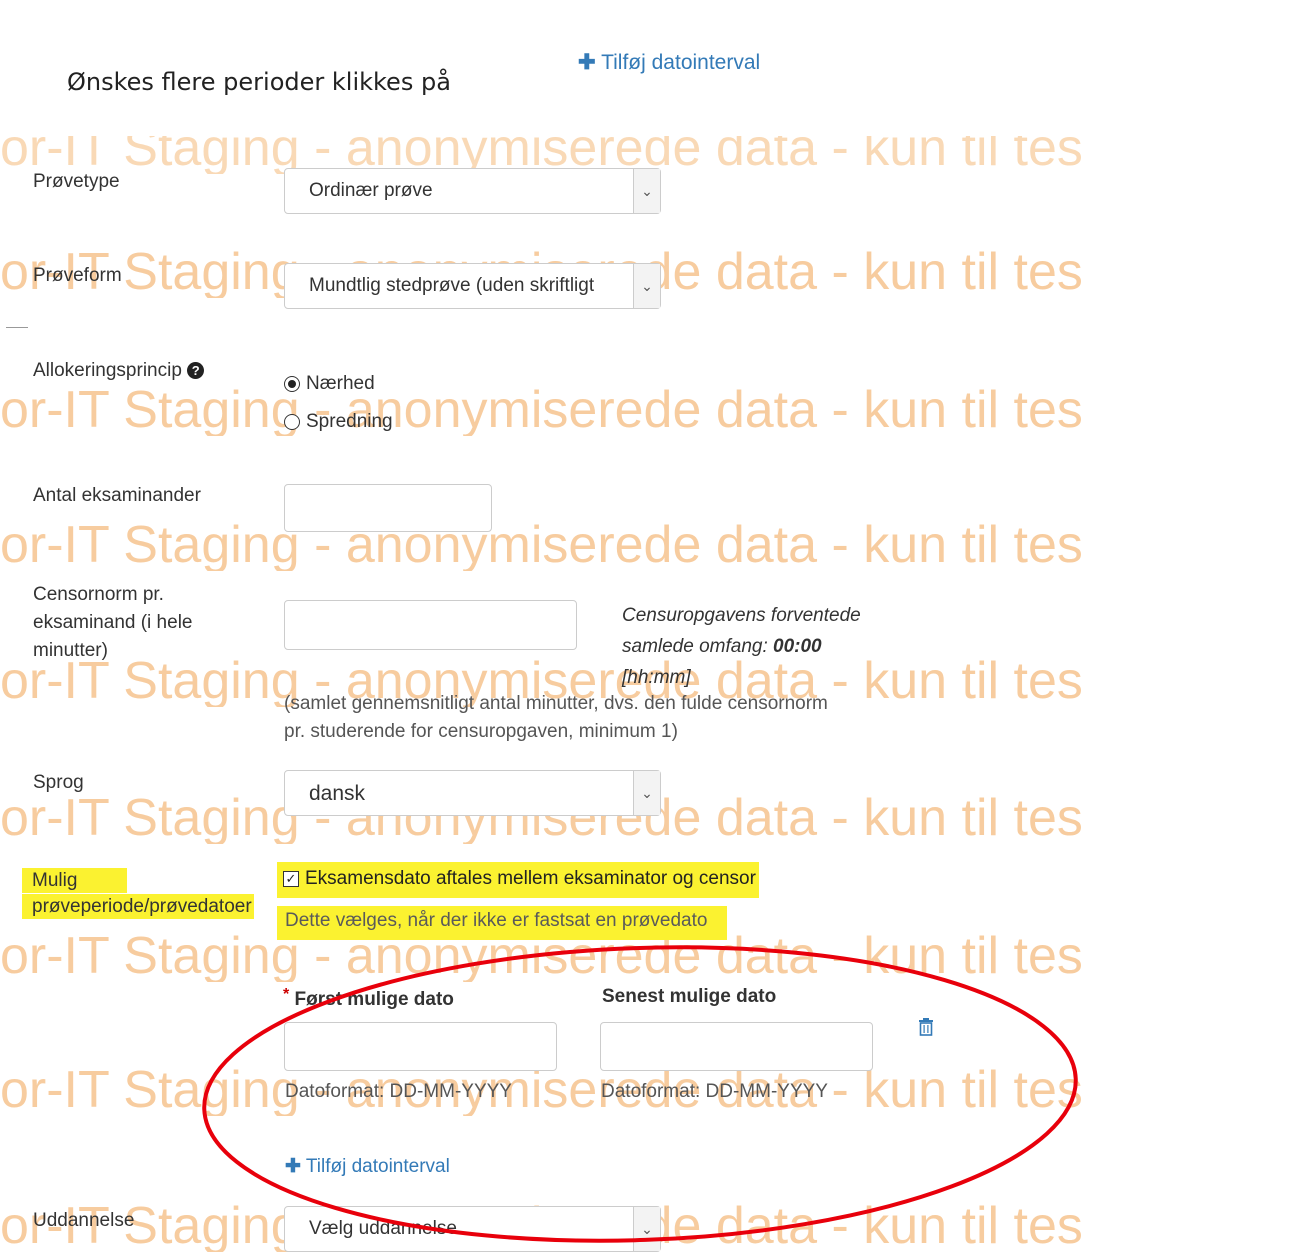 The width and height of the screenshot is (1305, 1254). I want to click on sprog-value: dansk, so click(337, 793).